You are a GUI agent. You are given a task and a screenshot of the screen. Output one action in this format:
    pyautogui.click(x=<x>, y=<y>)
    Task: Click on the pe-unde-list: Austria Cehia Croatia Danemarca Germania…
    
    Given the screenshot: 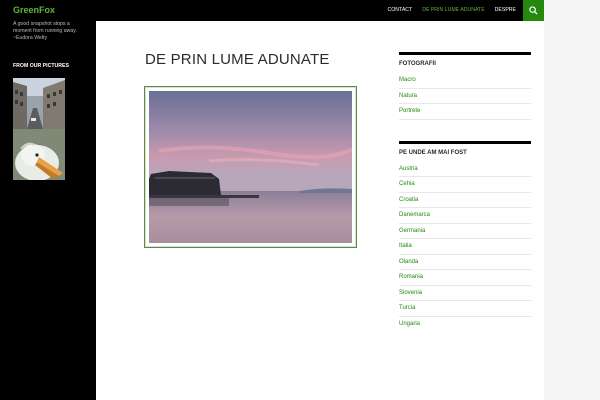 What is the action you would take?
    pyautogui.click(x=465, y=247)
    